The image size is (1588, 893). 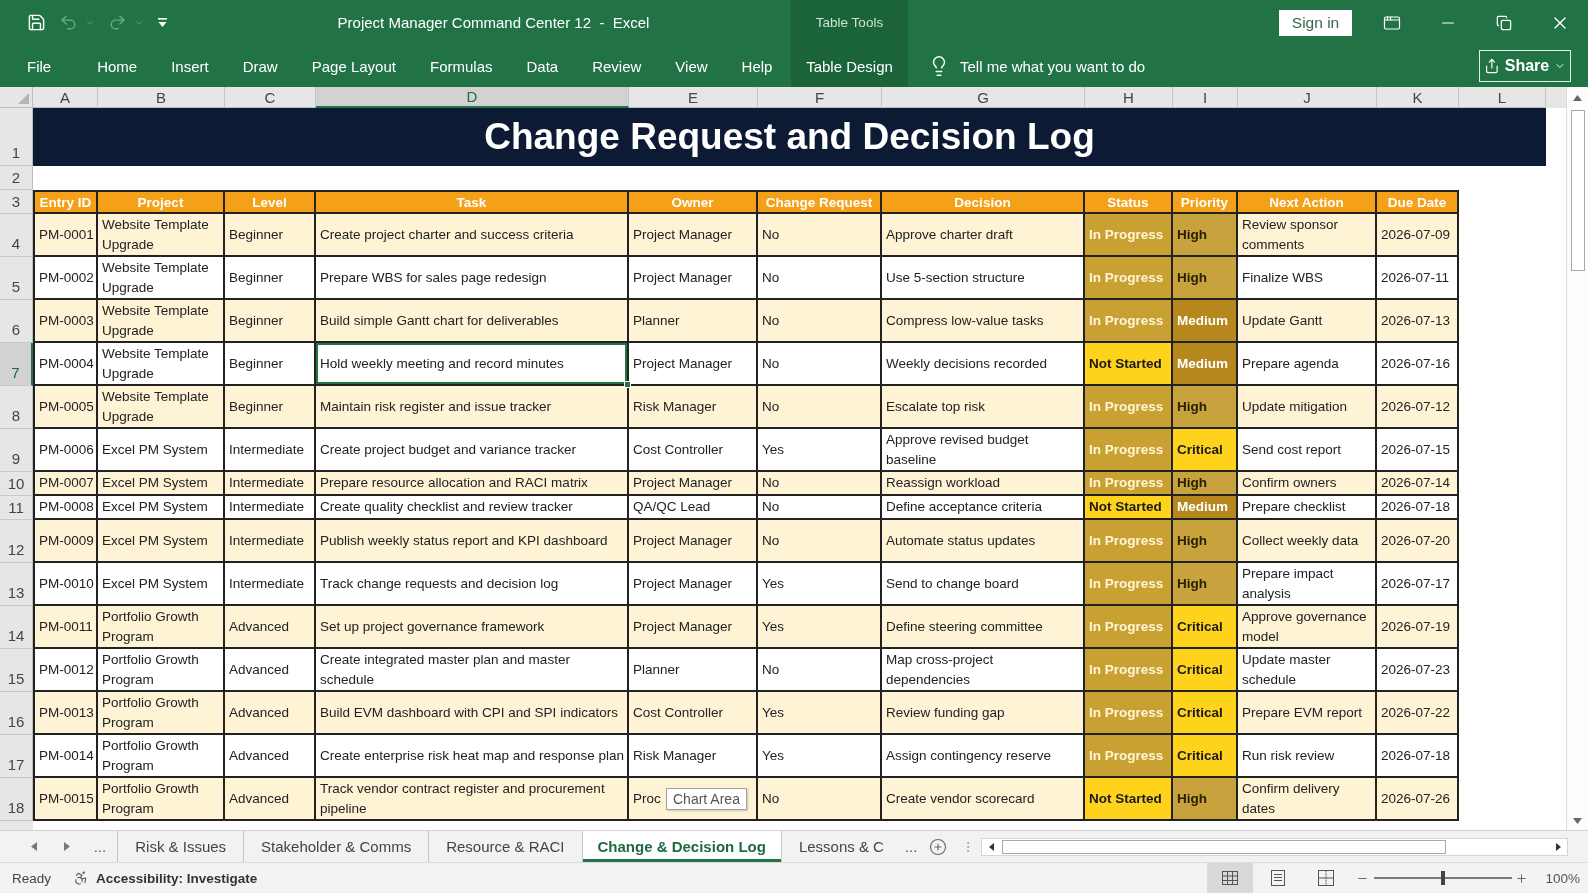 I want to click on column-header: B, so click(x=161, y=97).